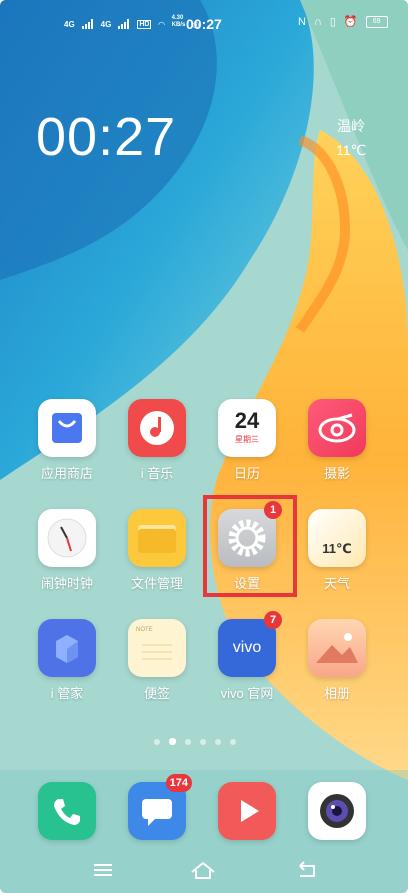  What do you see at coordinates (67, 538) in the screenshot?
I see `clock-icon` at bounding box center [67, 538].